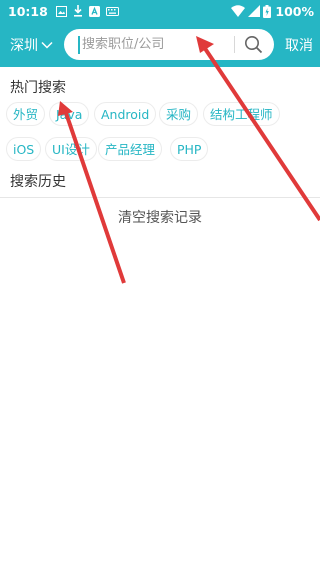 This screenshot has width=320, height=568. I want to click on download-notification-icon, so click(78, 11).